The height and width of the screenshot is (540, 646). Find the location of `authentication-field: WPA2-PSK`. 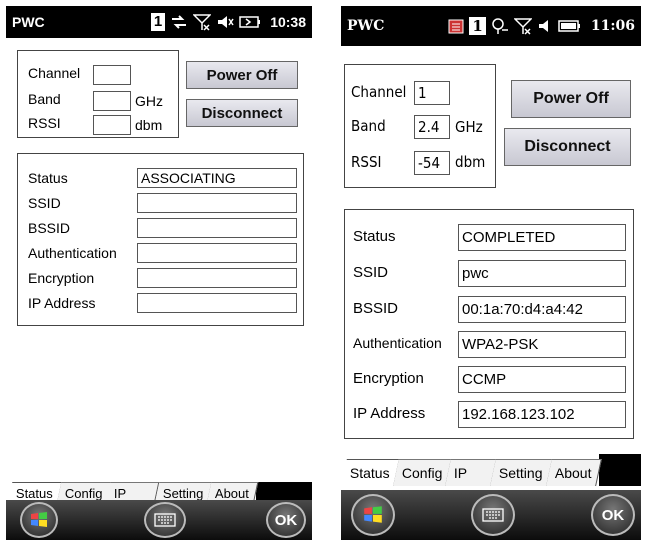

authentication-field: WPA2-PSK is located at coordinates (542, 344).